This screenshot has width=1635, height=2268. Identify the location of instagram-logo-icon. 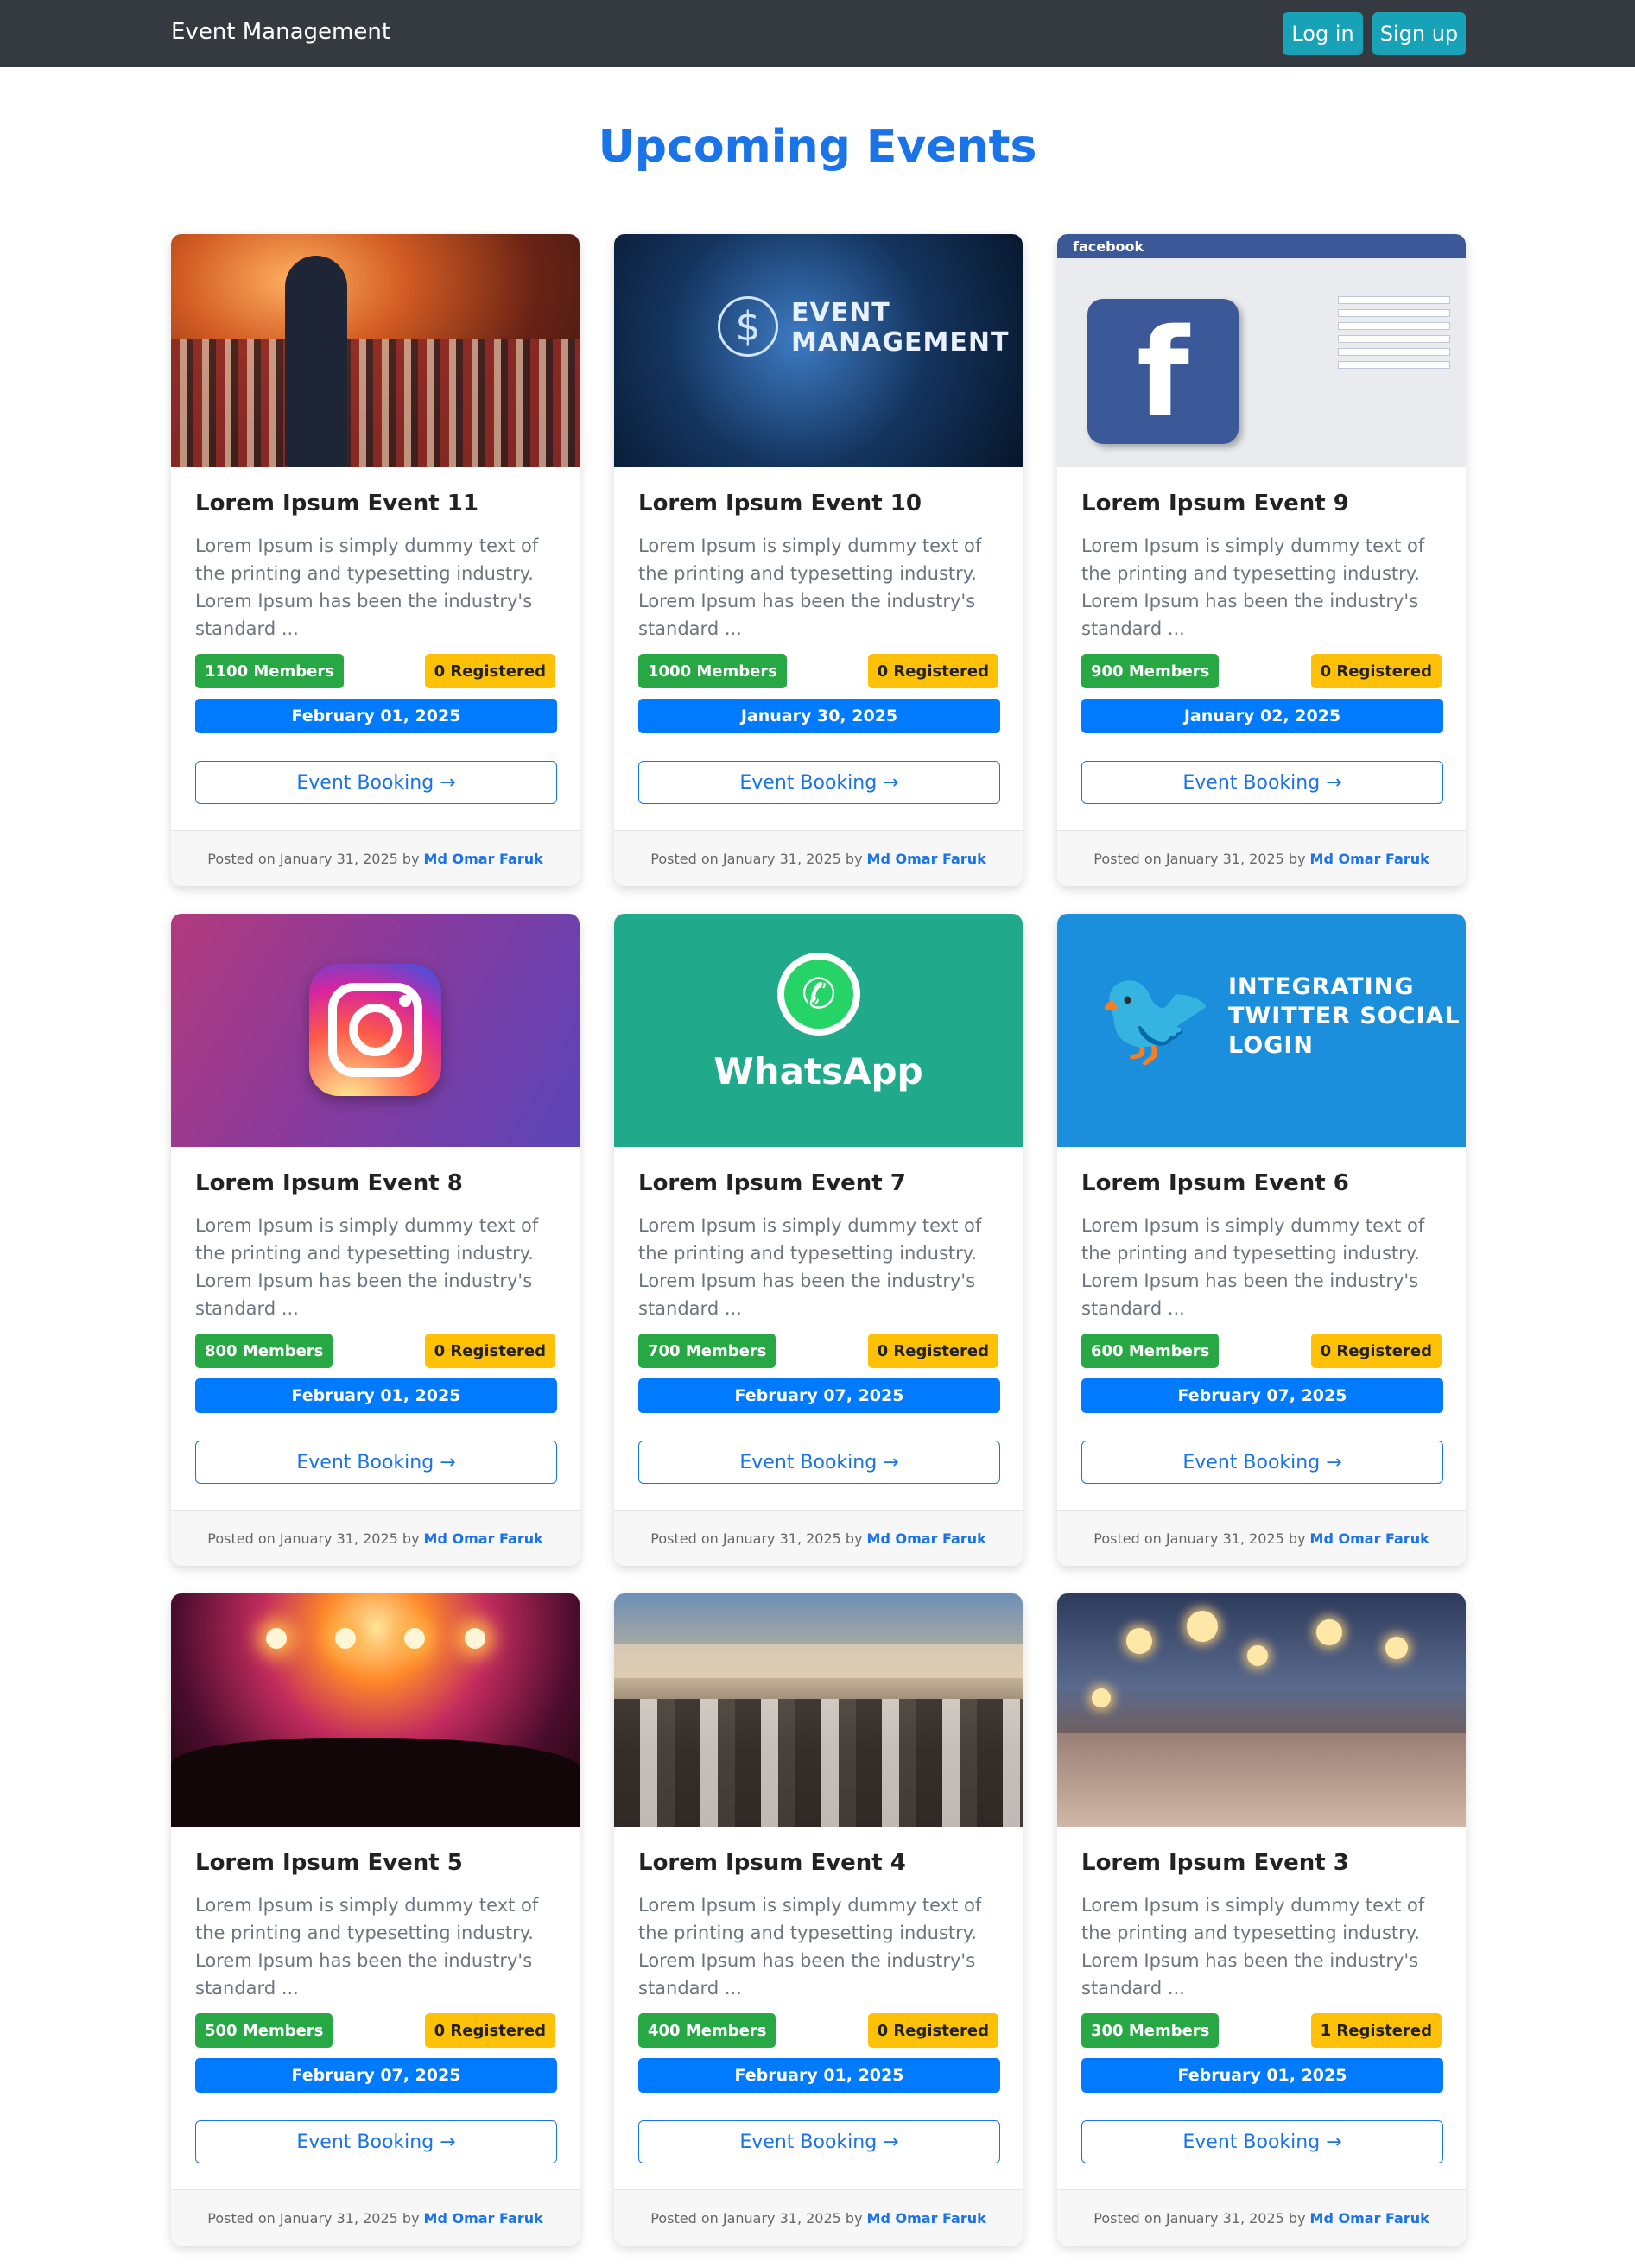
(375, 1030).